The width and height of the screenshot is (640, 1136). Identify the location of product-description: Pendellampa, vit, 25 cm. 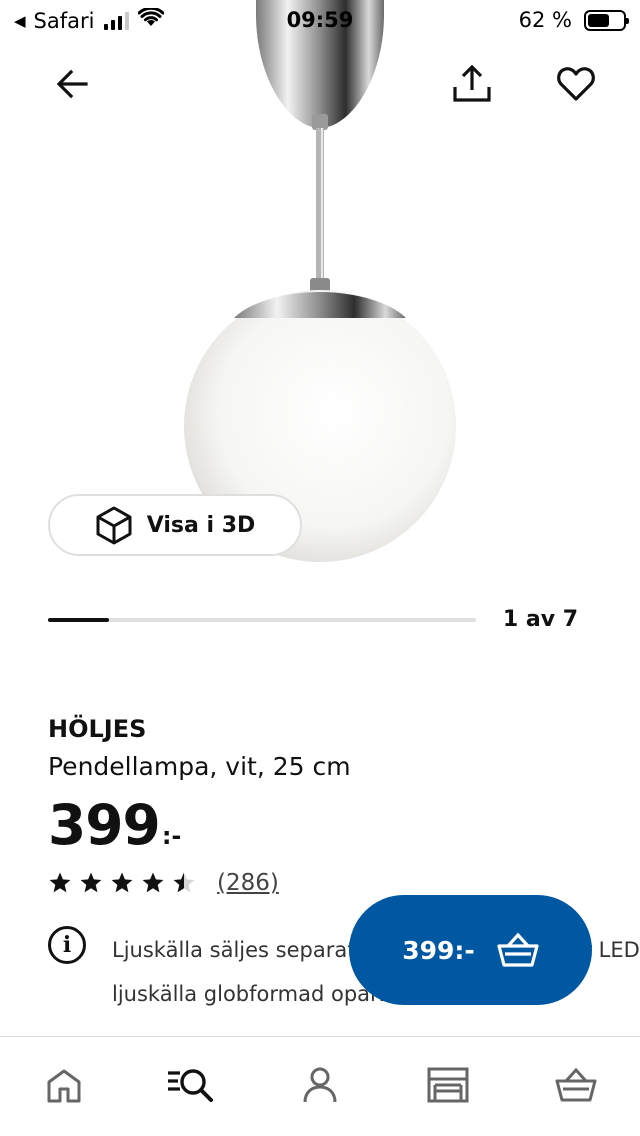
(199, 766).